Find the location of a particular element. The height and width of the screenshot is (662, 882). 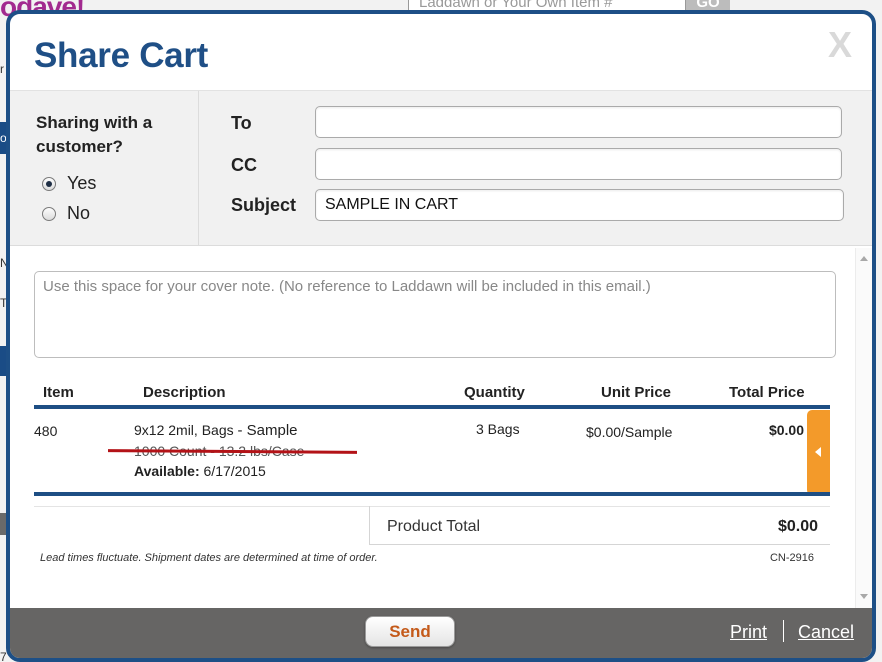

footer-separator is located at coordinates (783, 631).